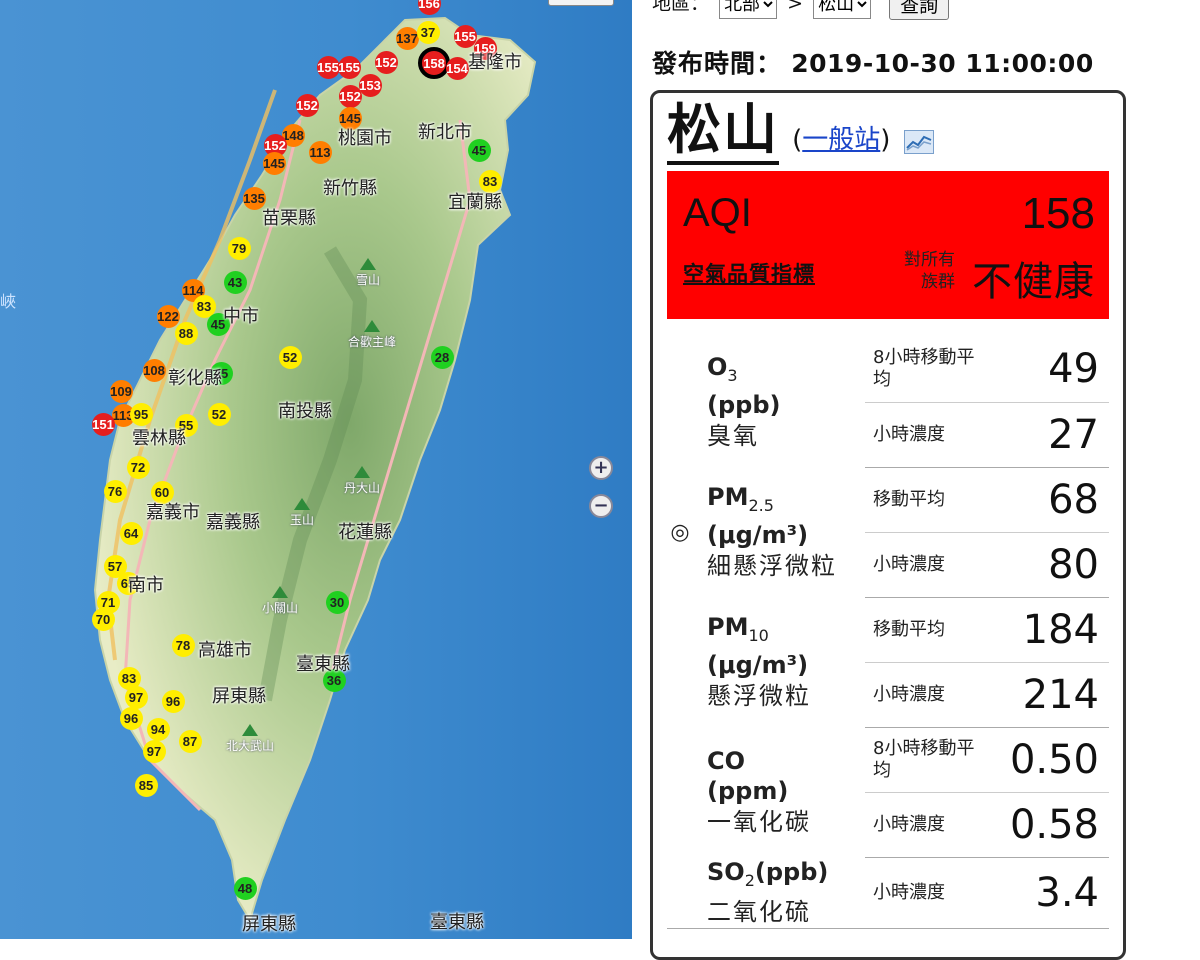 This screenshot has width=1200, height=960. I want to click on pollutant-name: PM10 (μg/m³) 懸浮微粒, so click(779, 662).